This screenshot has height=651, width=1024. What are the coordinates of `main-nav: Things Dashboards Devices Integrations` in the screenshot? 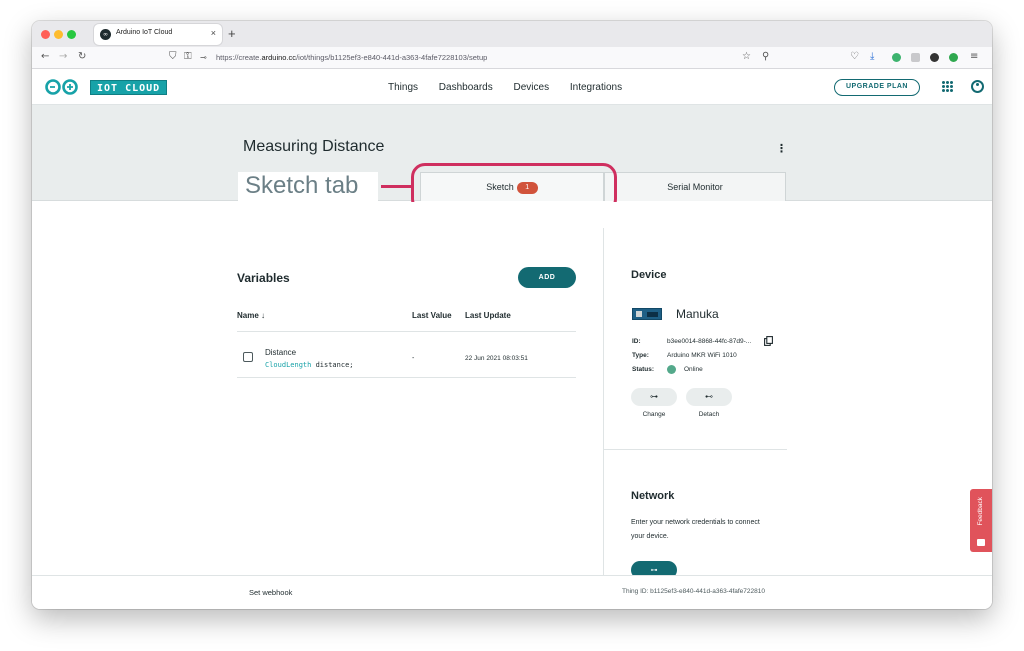 It's located at (514, 87).